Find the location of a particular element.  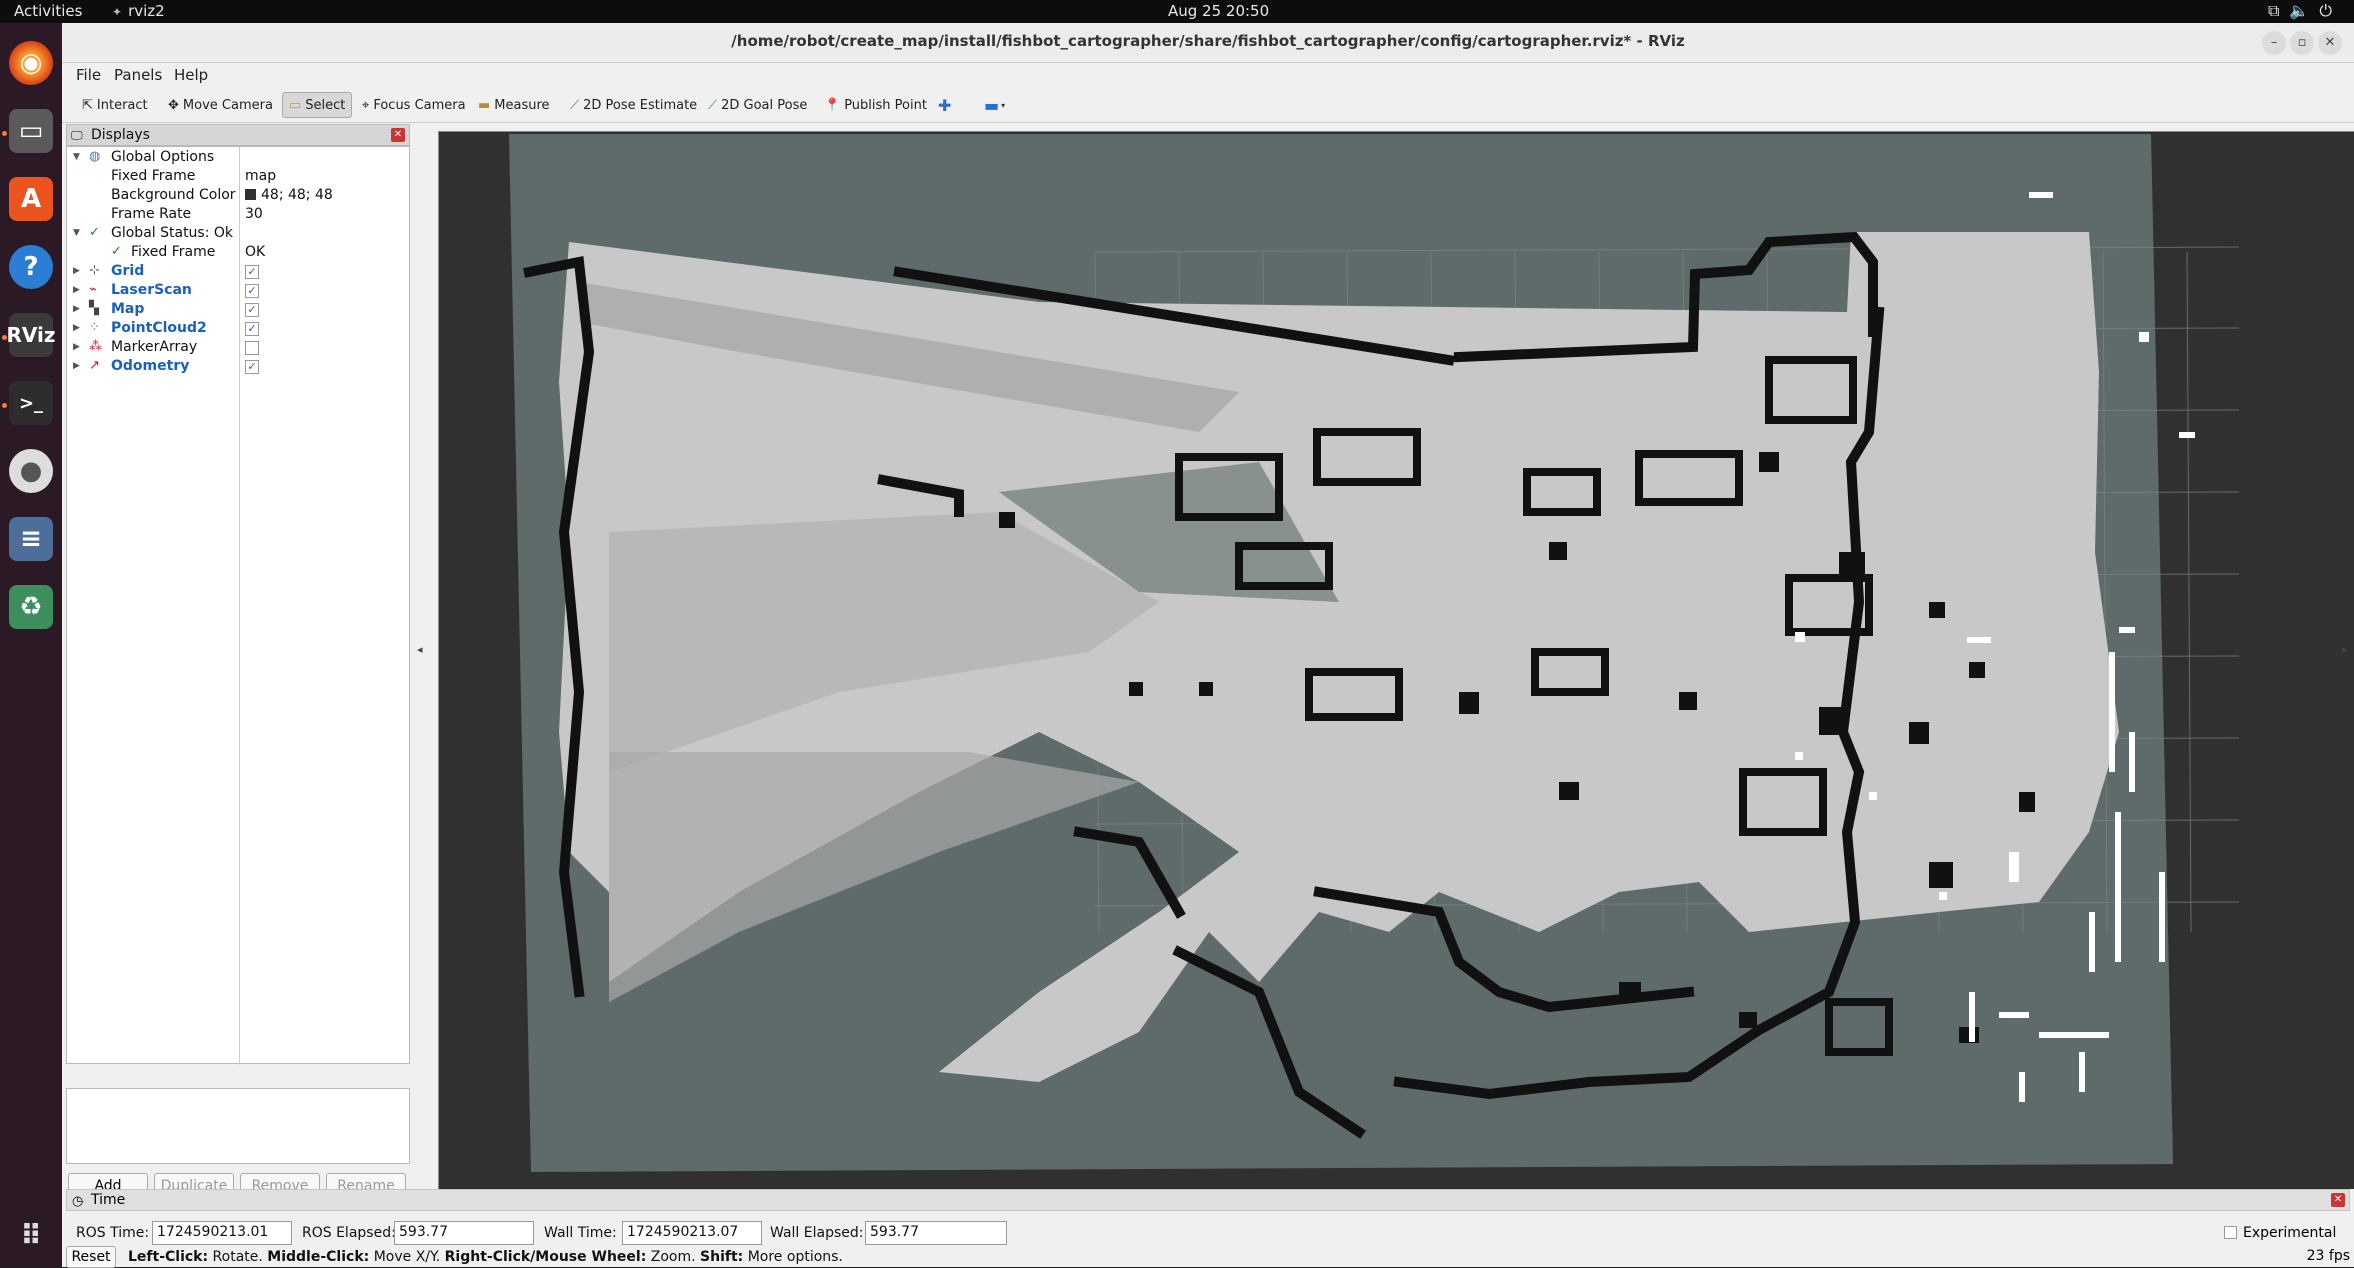

tree-row-label: Grid is located at coordinates (128, 271).